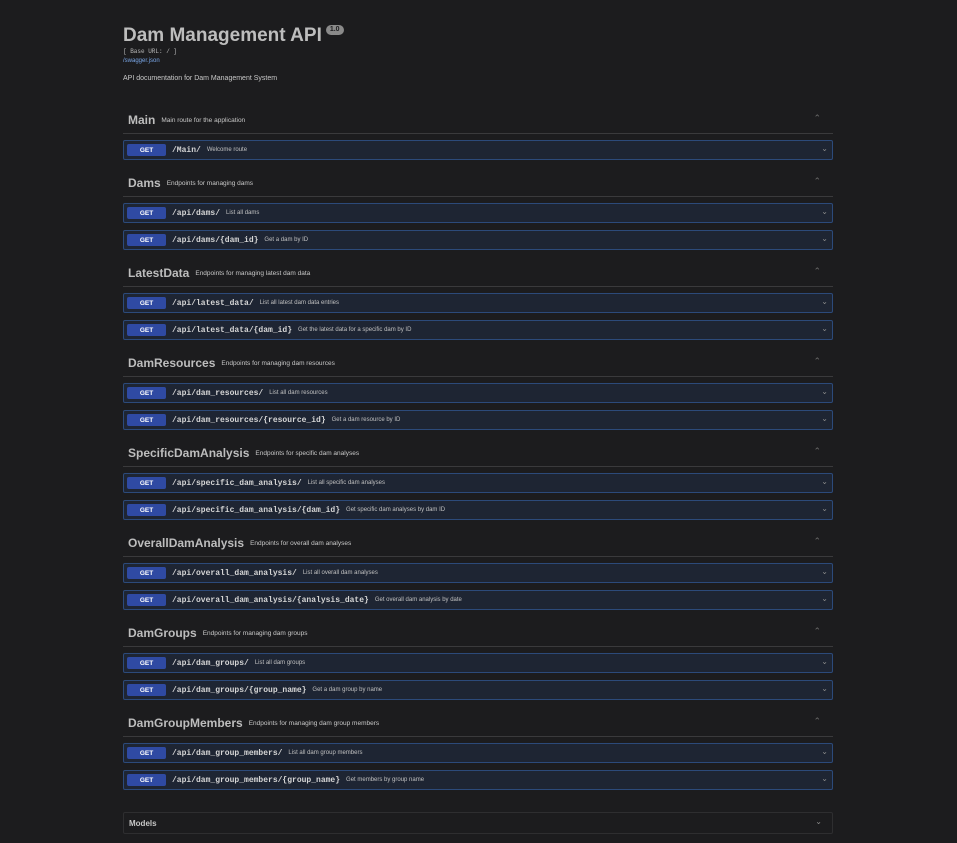 The width and height of the screenshot is (957, 843). I want to click on operation-get-dam-by-id: GET /api/dams/{dam_id} Get a dam by ID ⌄, so click(478, 240).